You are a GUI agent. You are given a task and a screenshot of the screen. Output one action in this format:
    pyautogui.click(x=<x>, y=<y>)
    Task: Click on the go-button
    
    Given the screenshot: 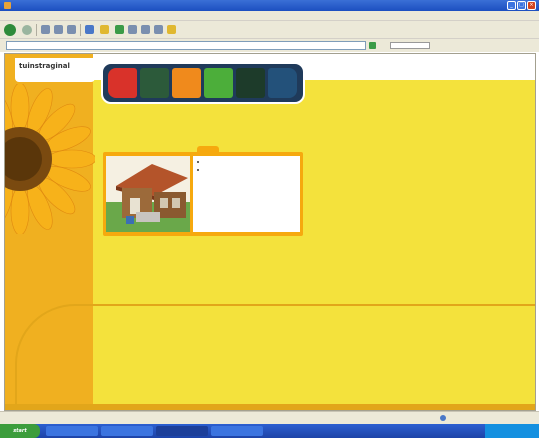 What is the action you would take?
    pyautogui.click(x=373, y=45)
    